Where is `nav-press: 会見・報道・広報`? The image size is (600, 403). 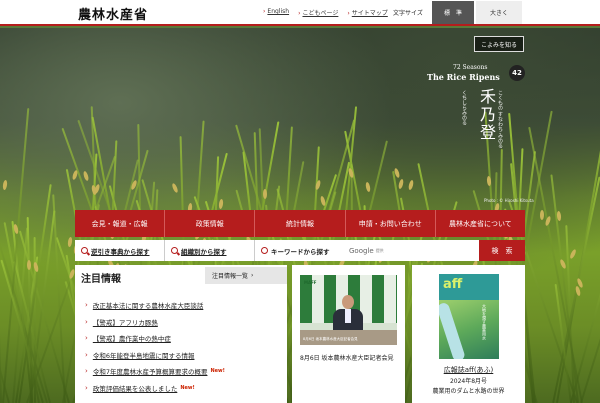
nav-press: 会見・報道・広報 is located at coordinates (120, 223).